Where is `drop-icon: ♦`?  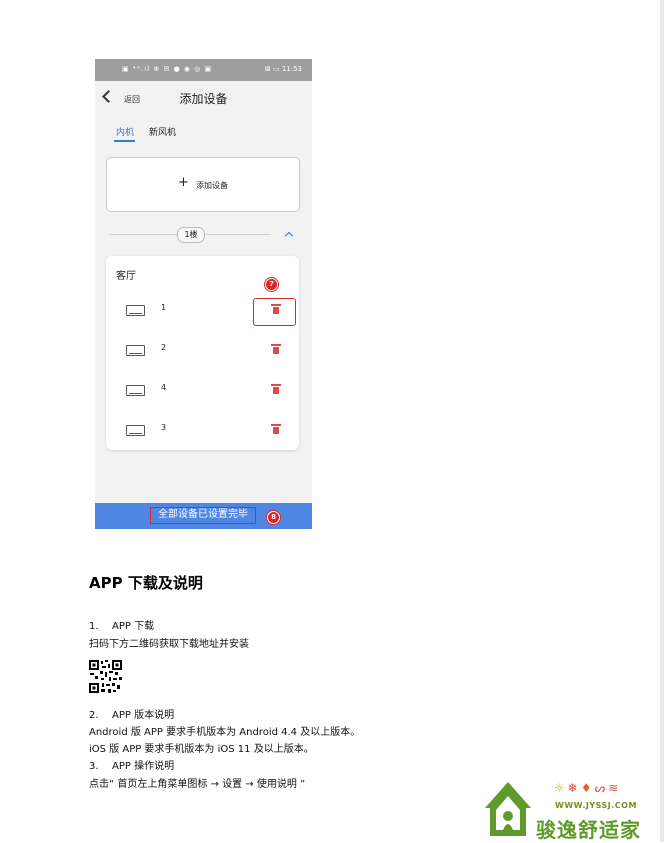
drop-icon: ♦ is located at coordinates (587, 788).